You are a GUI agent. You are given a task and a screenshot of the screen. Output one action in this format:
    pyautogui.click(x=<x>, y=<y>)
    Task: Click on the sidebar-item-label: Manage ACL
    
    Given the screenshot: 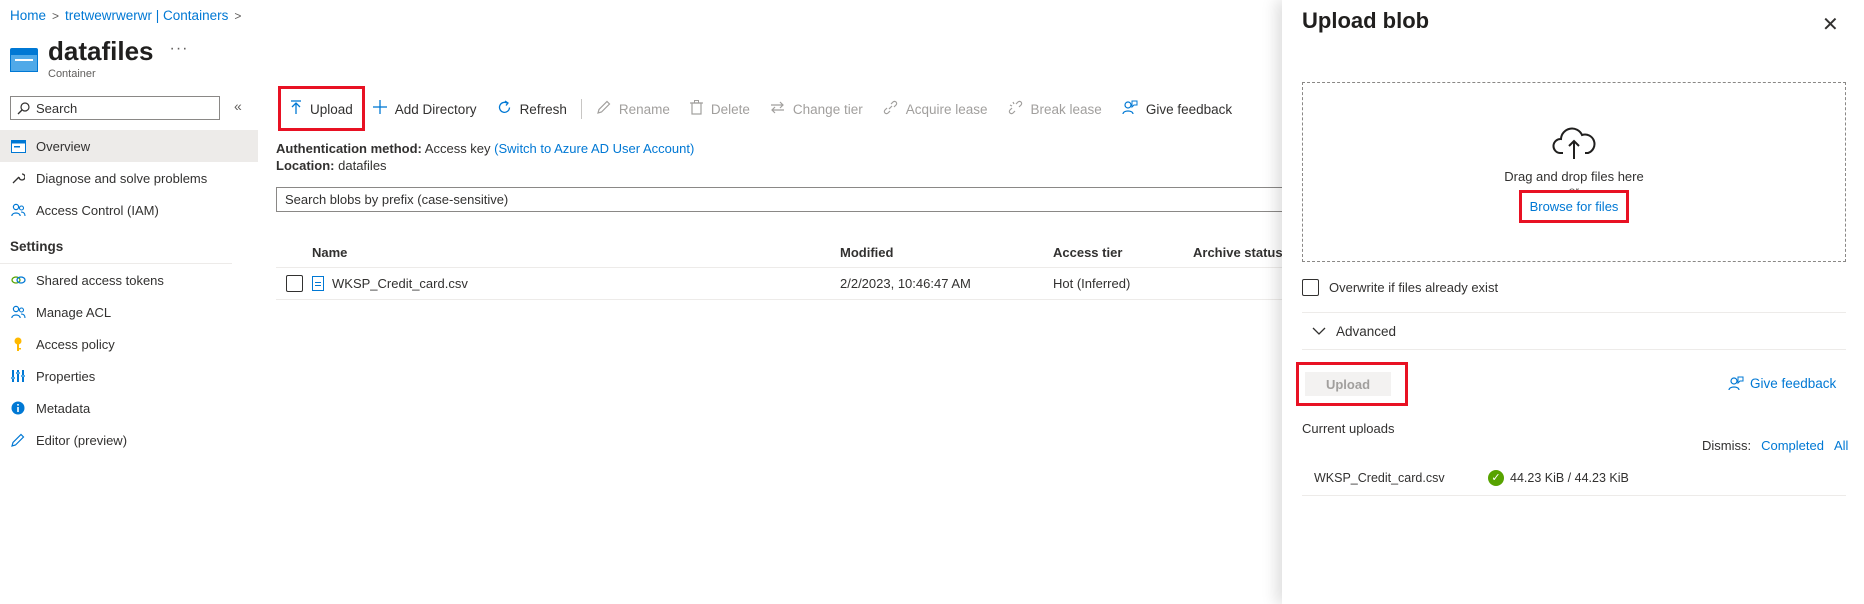 What is the action you would take?
    pyautogui.click(x=74, y=312)
    